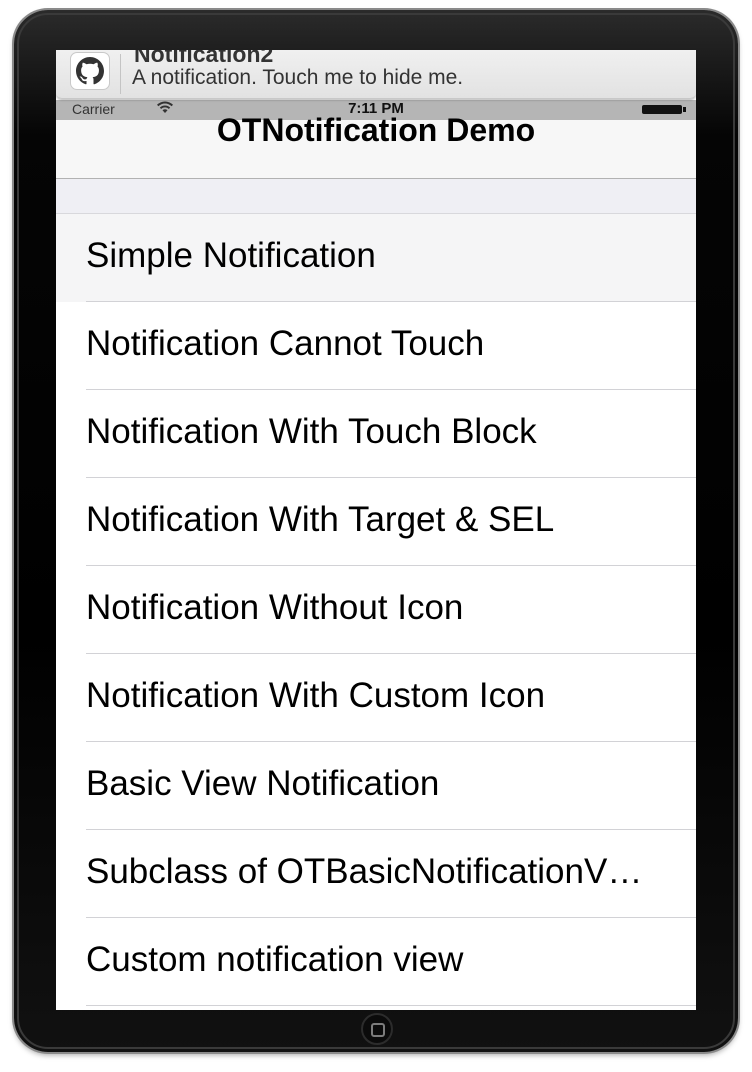  Describe the element at coordinates (320, 519) in the screenshot. I see `list-item-label: Notification With Target & SEL` at that location.